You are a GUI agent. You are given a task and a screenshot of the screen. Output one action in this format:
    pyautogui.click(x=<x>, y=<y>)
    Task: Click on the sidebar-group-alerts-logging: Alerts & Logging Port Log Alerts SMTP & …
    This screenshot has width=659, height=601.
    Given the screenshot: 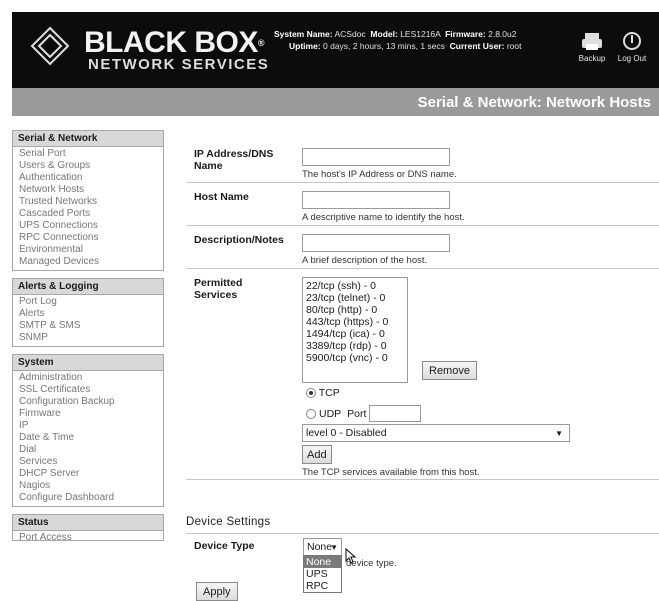 What is the action you would take?
    pyautogui.click(x=88, y=312)
    